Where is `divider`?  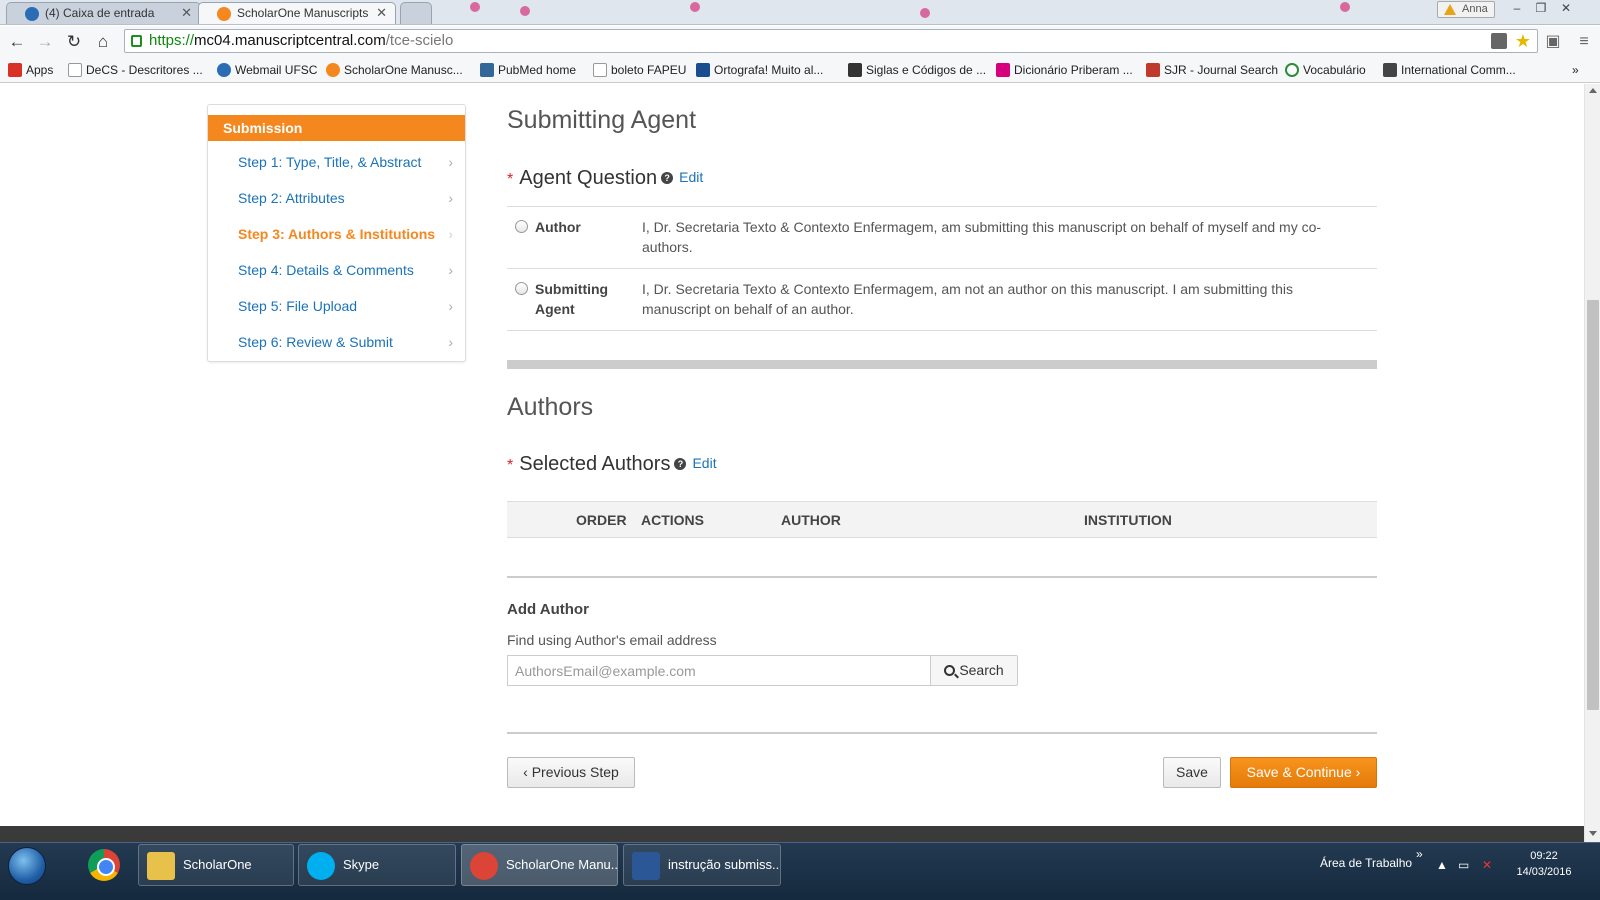
divider is located at coordinates (942, 577).